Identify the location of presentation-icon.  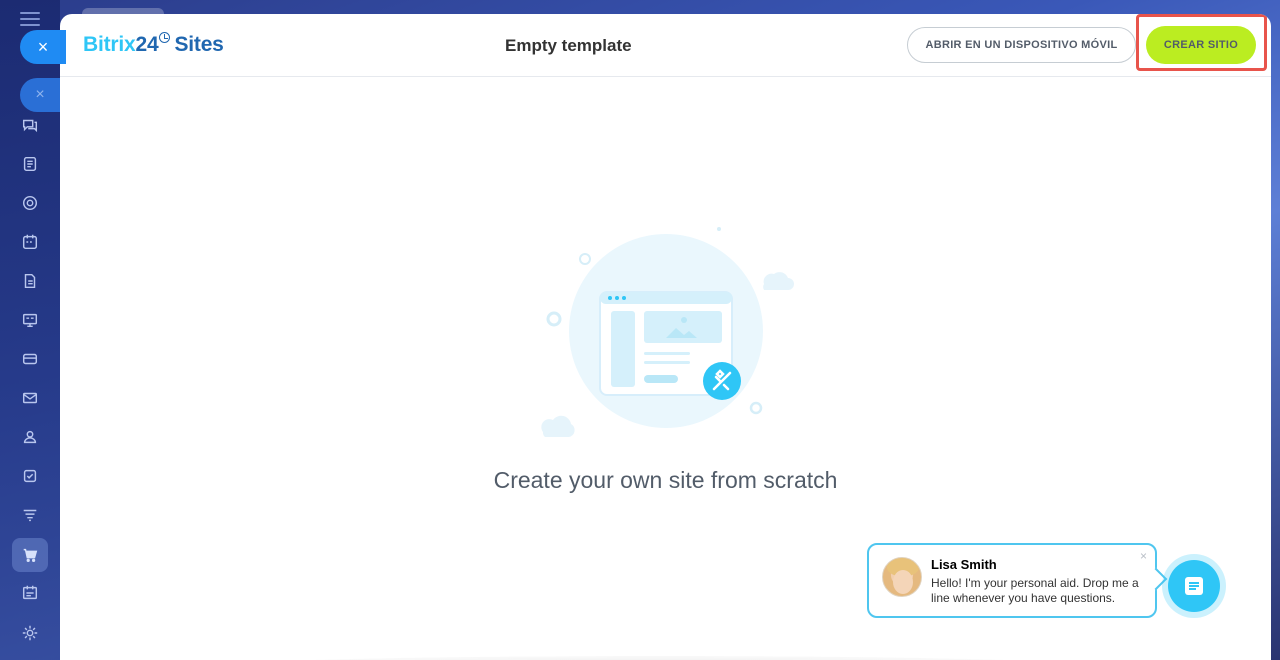
(30, 320).